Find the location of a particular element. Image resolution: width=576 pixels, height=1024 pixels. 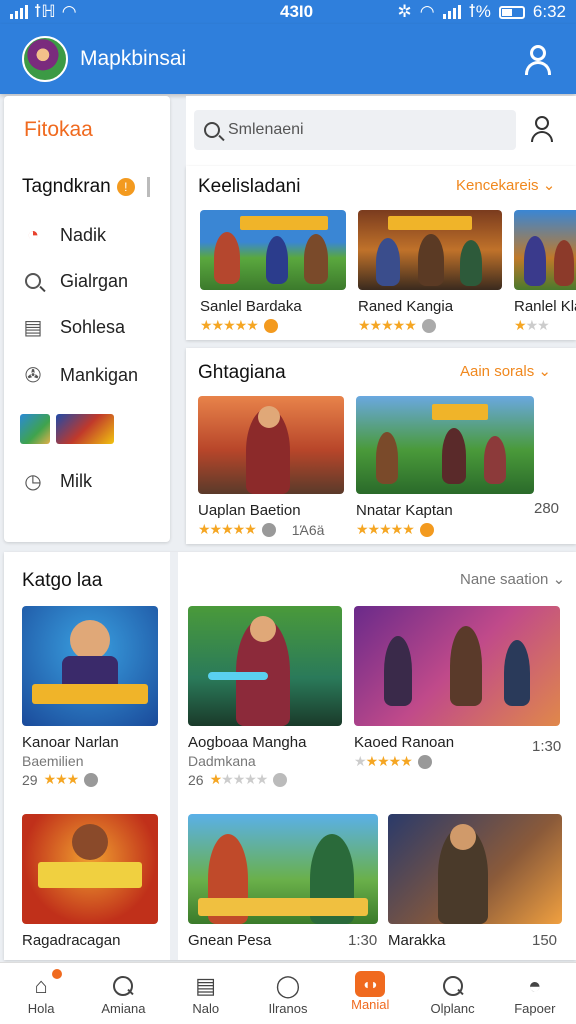

game-title: Sanlel Bardaka is located at coordinates (251, 306).